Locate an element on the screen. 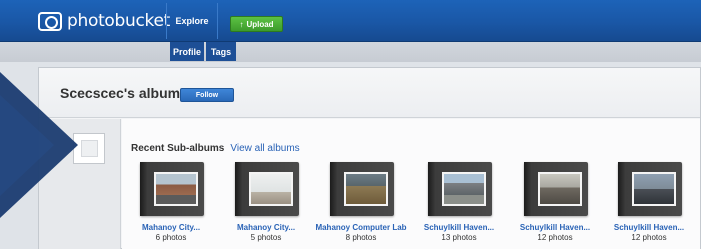 The height and width of the screenshot is (249, 701). side-column is located at coordinates (80, 184).